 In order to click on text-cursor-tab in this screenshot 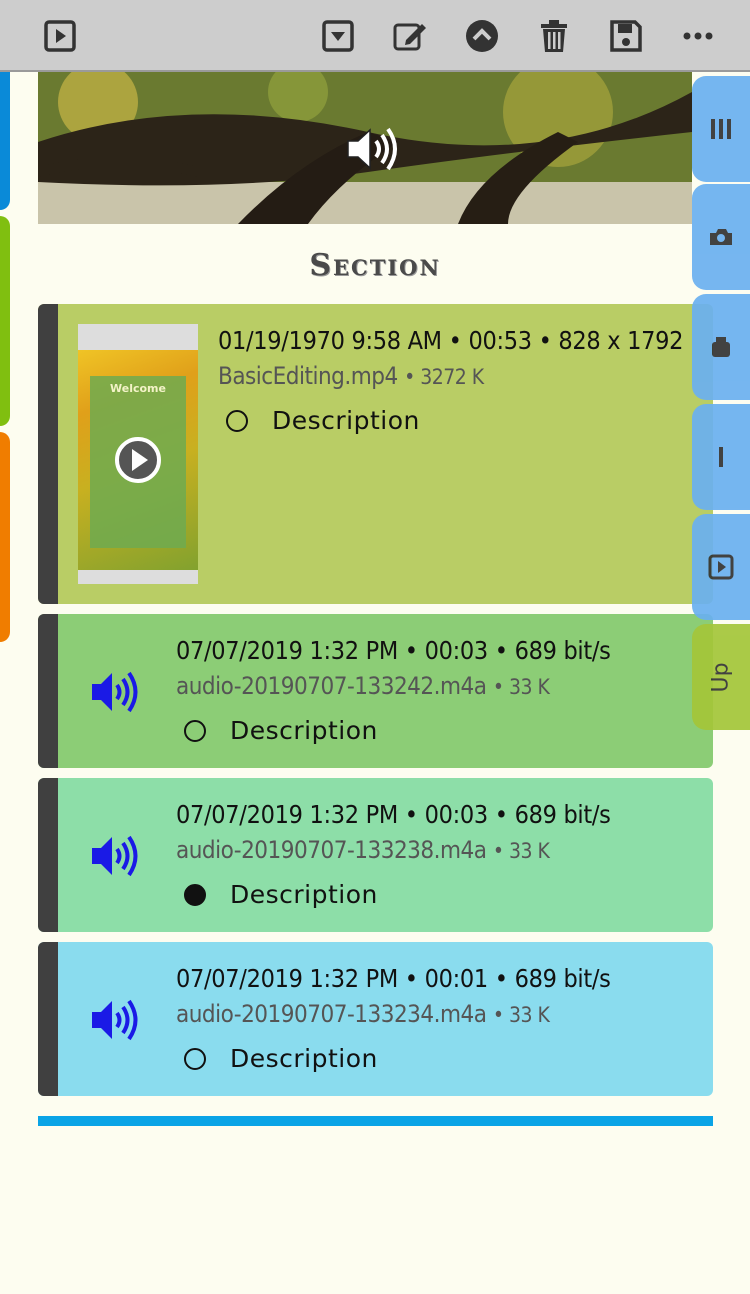, I will do `click(721, 457)`.